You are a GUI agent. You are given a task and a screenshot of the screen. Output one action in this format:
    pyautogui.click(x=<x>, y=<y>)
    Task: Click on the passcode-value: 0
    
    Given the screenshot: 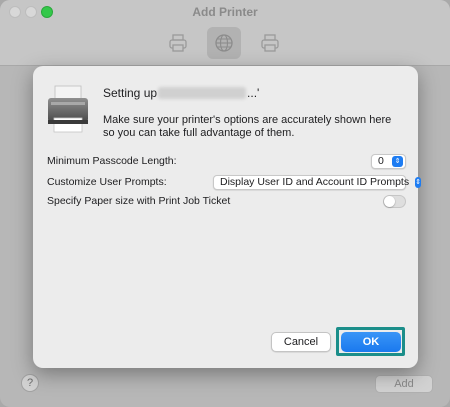 What is the action you would take?
    pyautogui.click(x=381, y=161)
    